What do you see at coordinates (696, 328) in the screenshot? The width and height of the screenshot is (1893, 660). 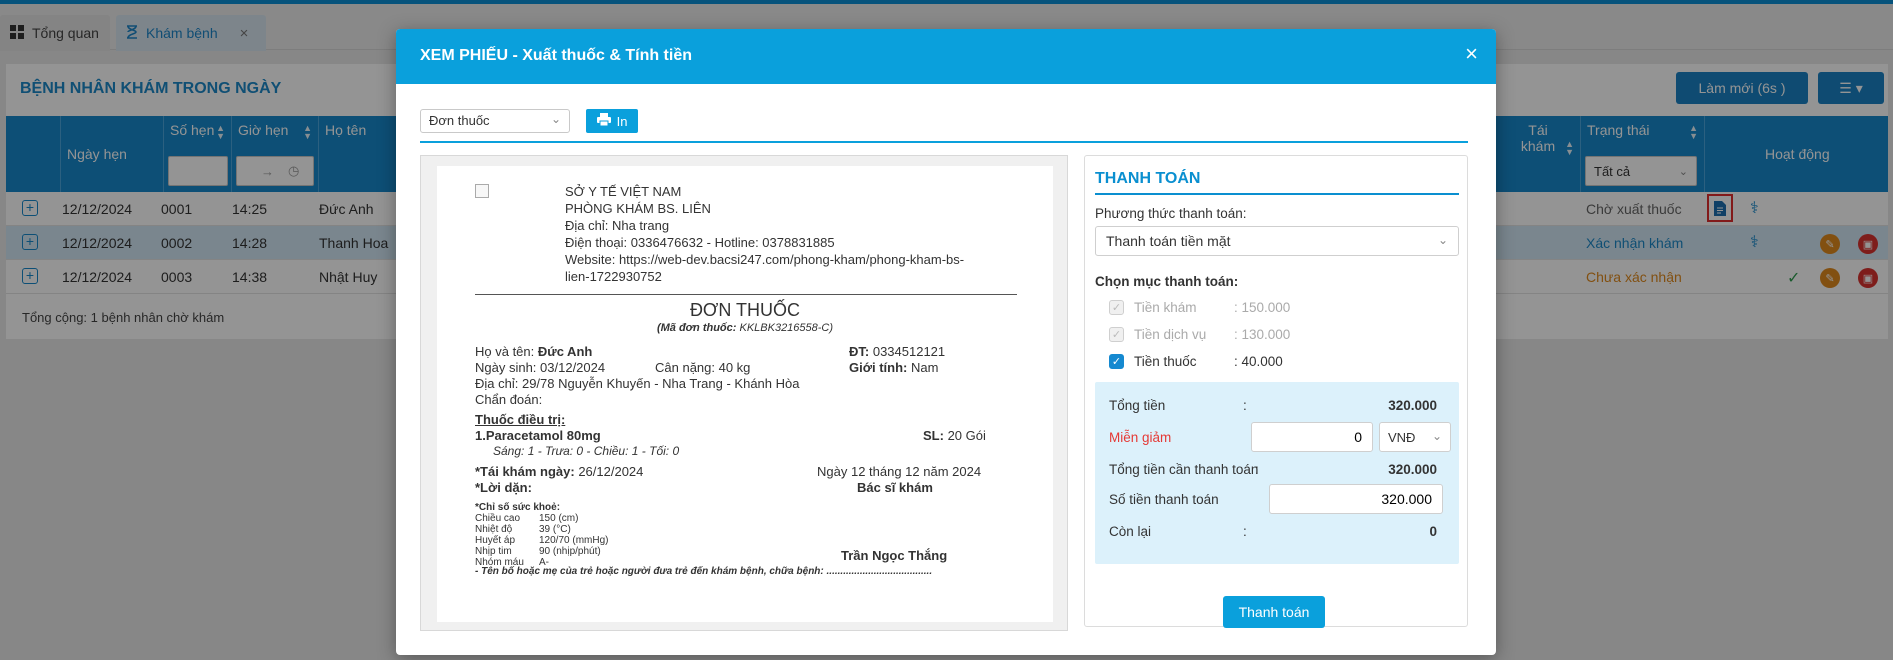 I see `document-code-label: (Mã đơn thuốc:` at bounding box center [696, 328].